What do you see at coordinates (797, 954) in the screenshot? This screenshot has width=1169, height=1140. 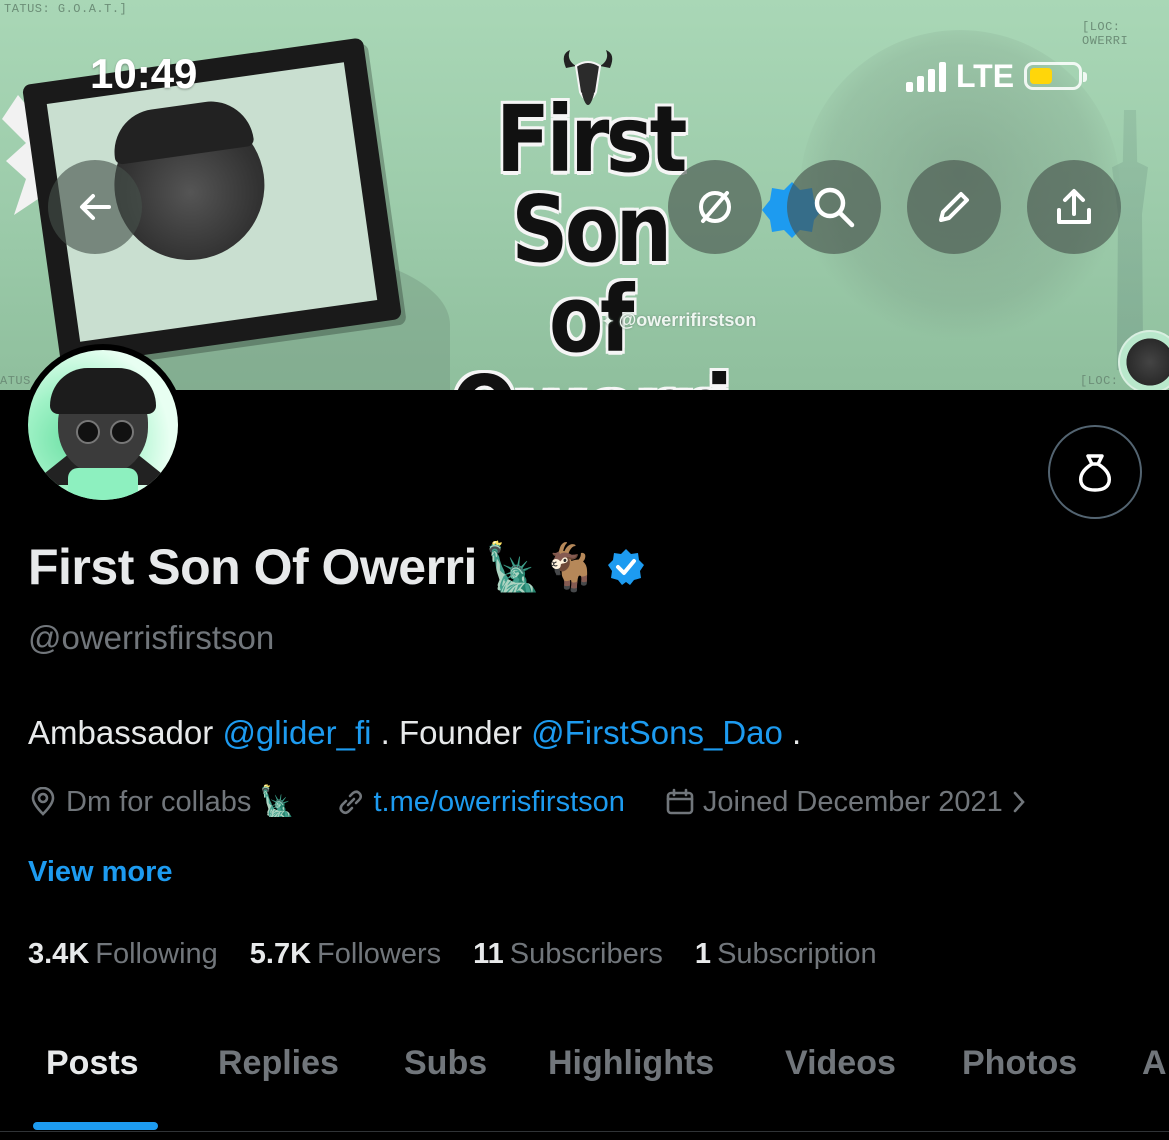 I see `stat-label: Subscription` at bounding box center [797, 954].